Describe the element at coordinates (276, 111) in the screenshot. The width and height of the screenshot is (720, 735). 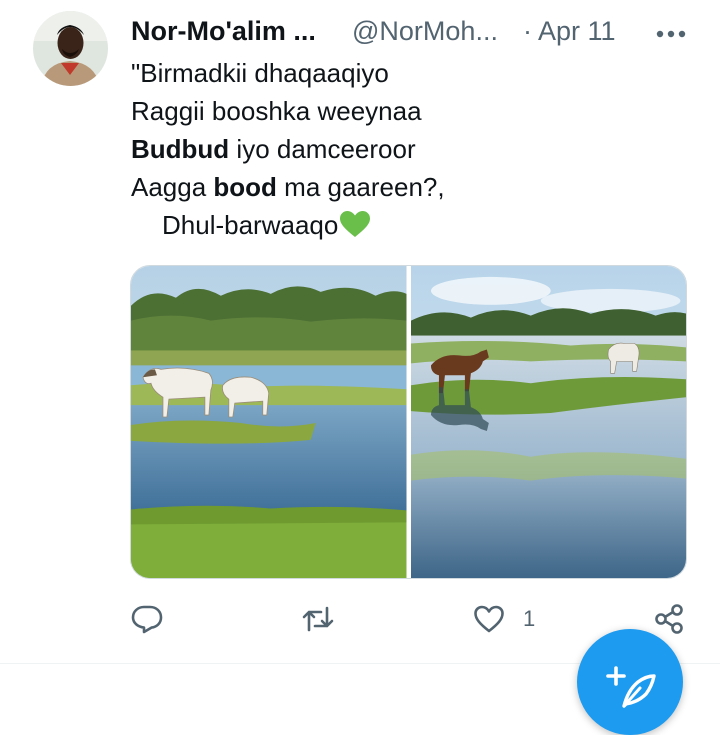
I see `tweet-line: Raggii booshka weeynaa` at that location.